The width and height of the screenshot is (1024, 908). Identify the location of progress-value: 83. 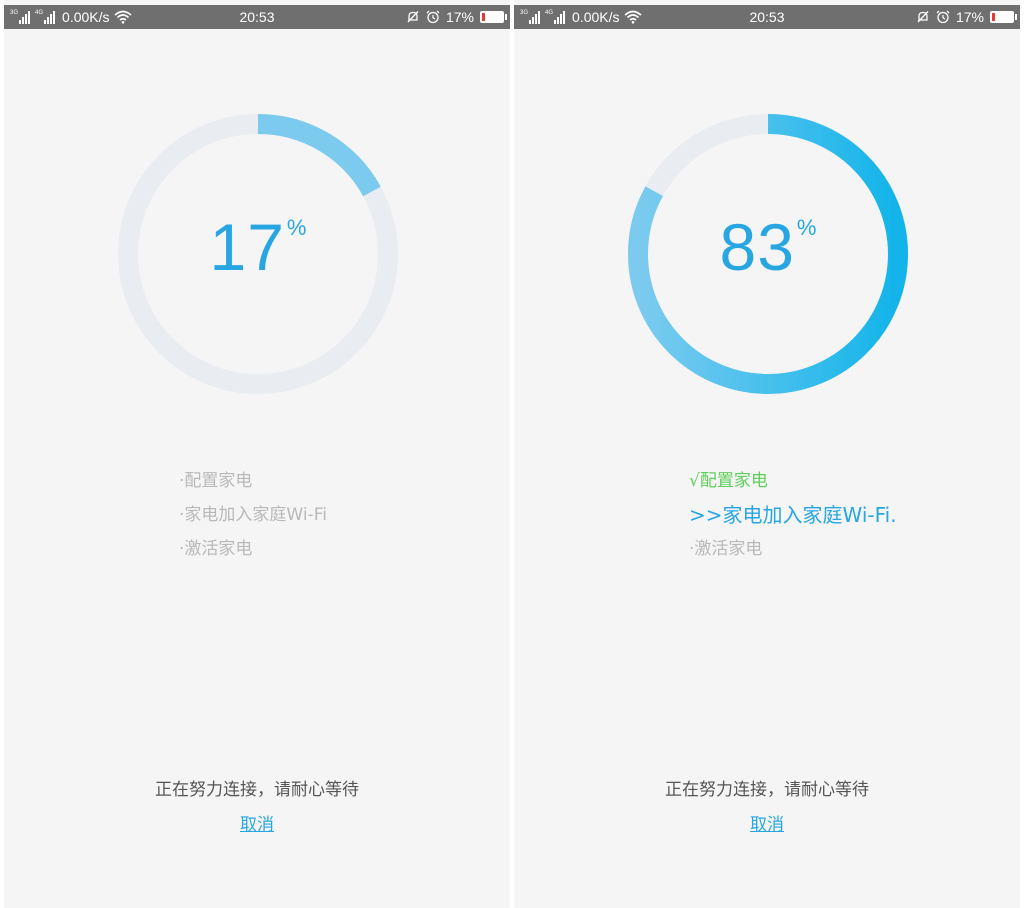
(757, 247).